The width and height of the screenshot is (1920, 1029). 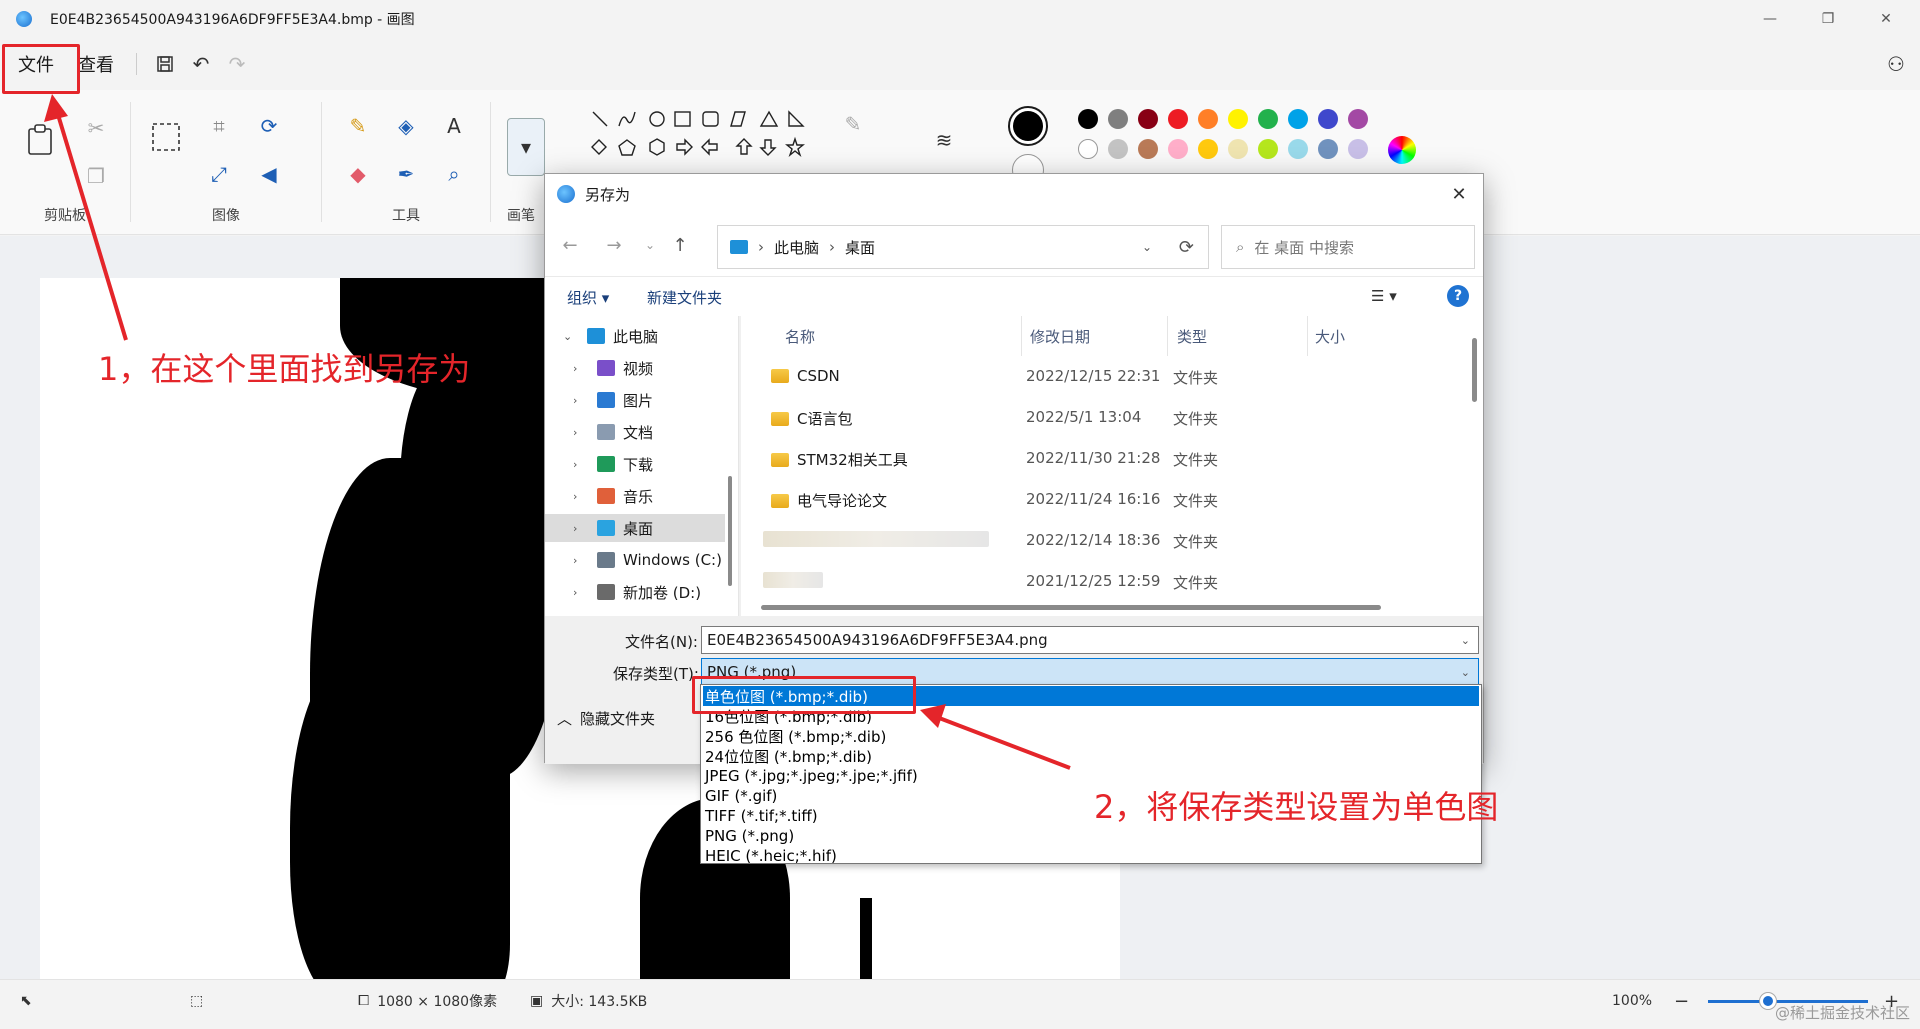 I want to click on filename-input: E0E4B23654500A943196A6DF9FF5E3A4.png ⌄, so click(x=1090, y=640).